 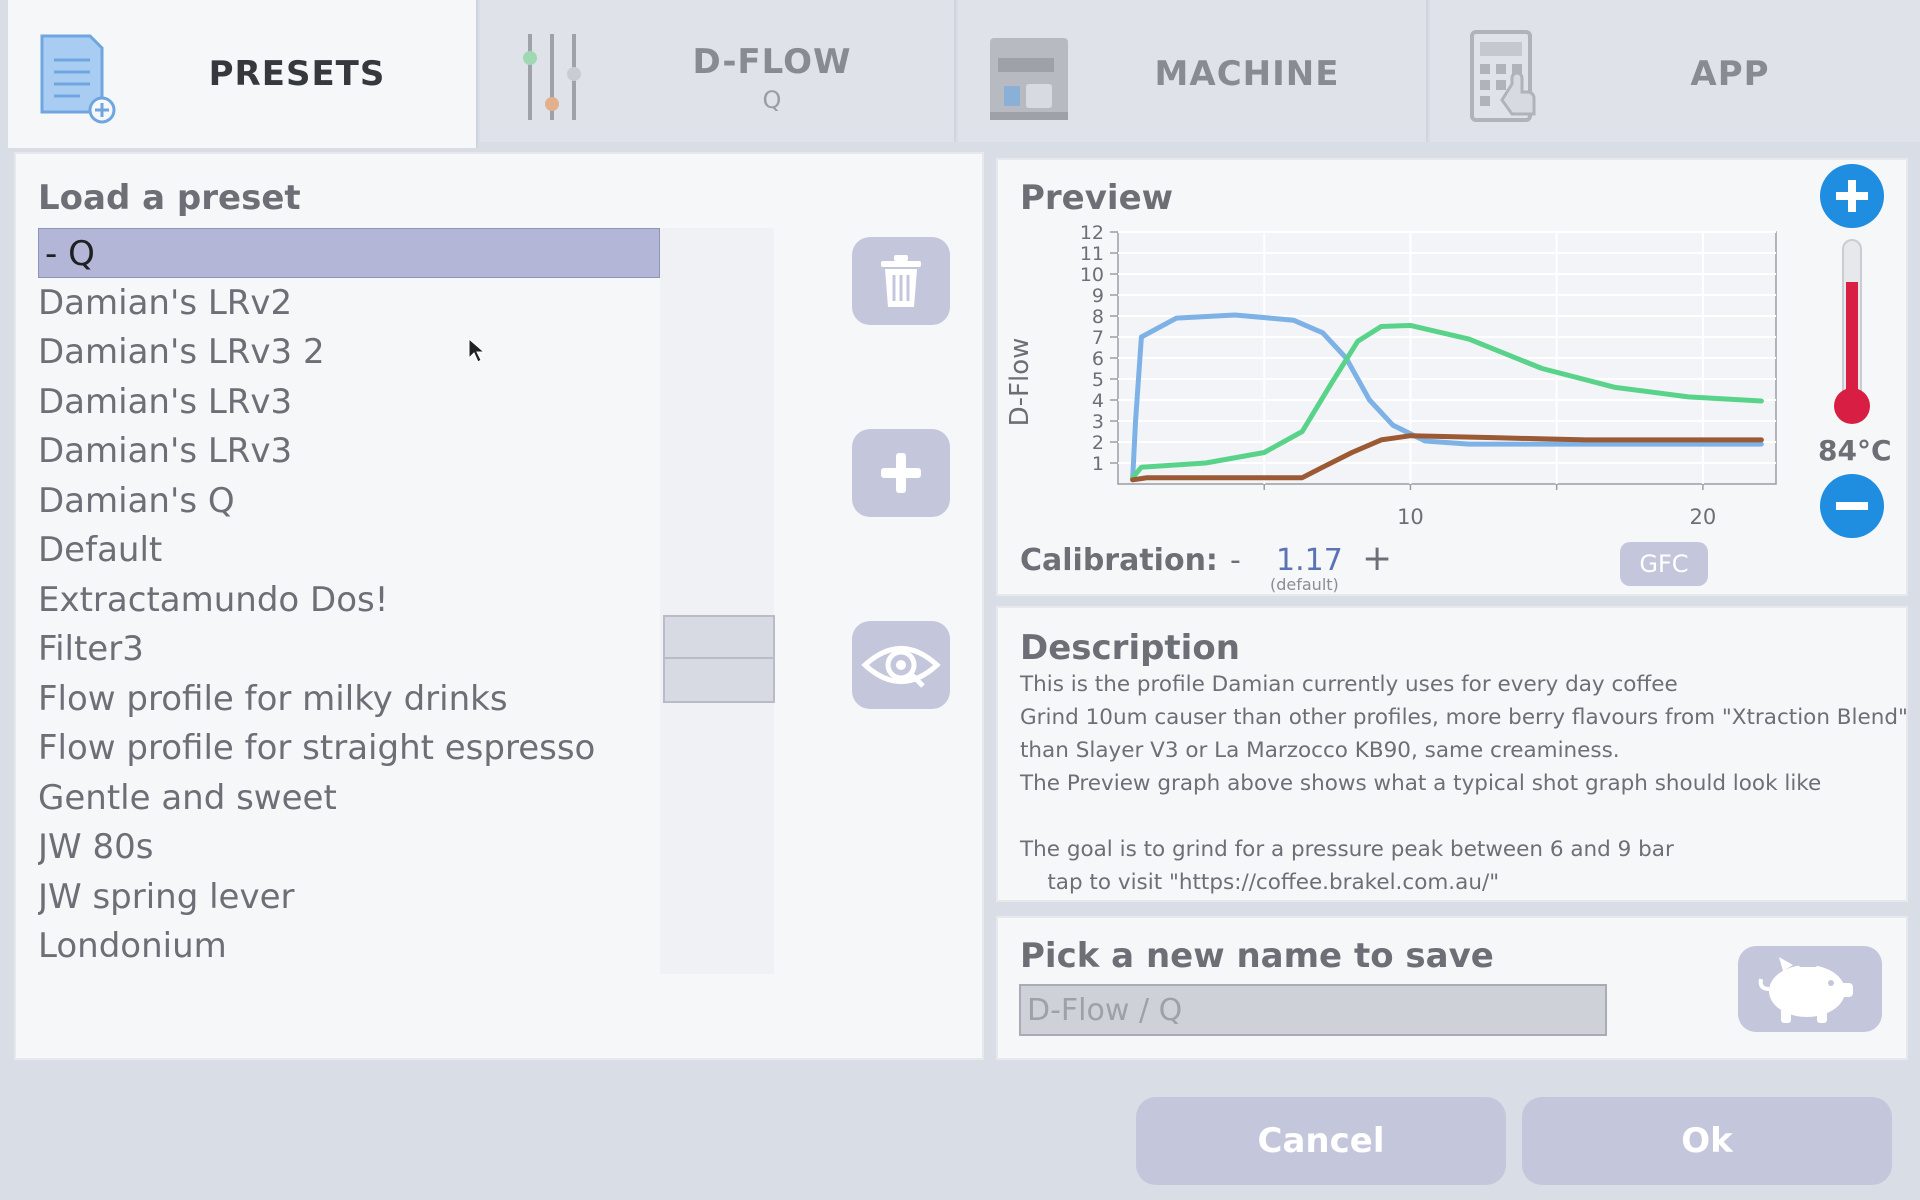 I want to click on preset-list-item: Damian's Q, so click(x=348, y=501).